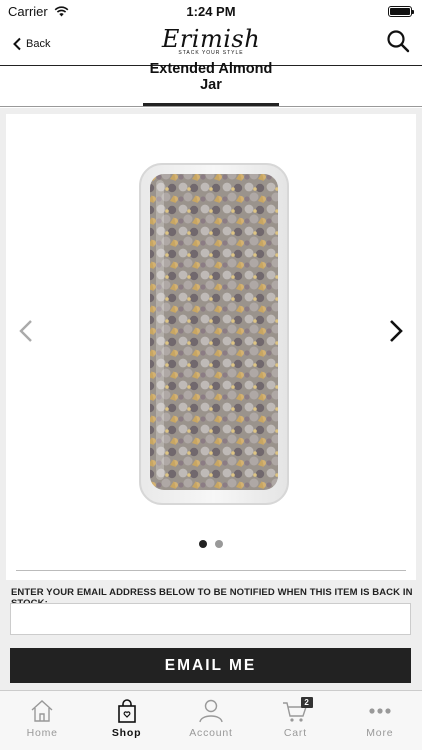  I want to click on home-icon, so click(42, 711).